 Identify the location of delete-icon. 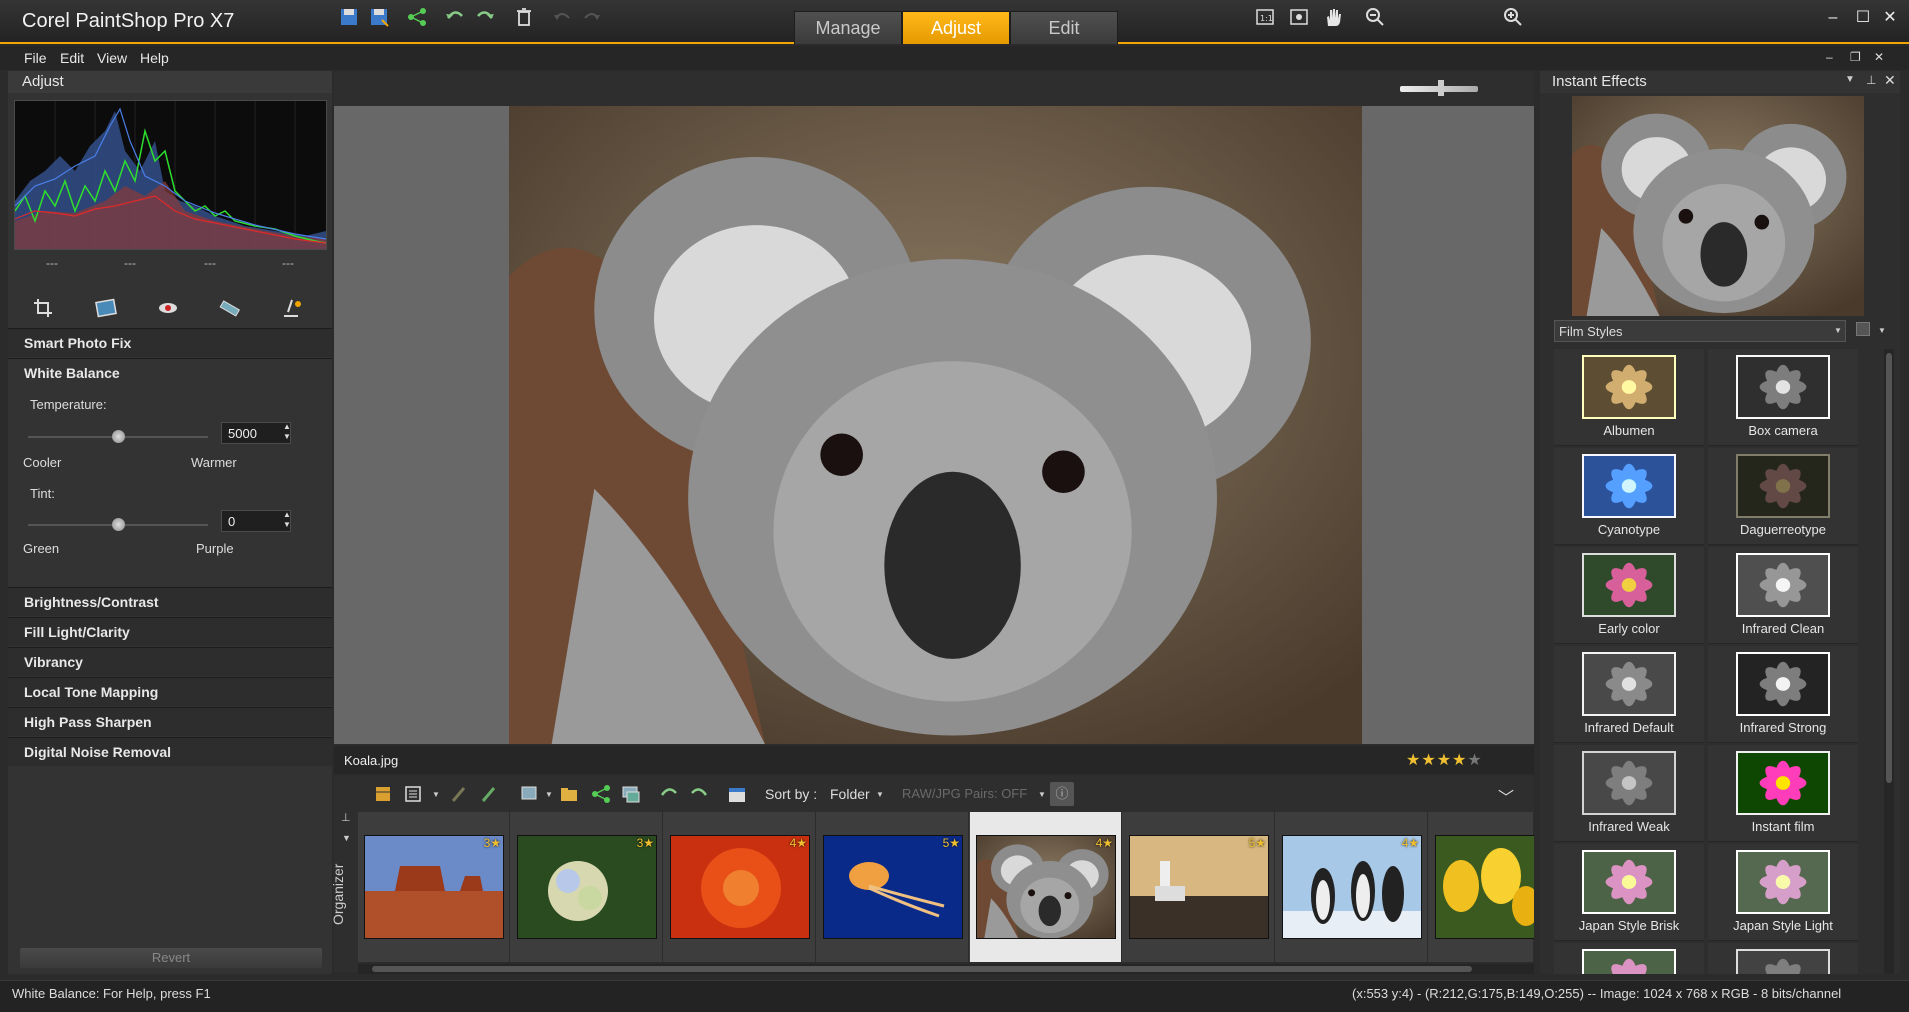
(524, 17).